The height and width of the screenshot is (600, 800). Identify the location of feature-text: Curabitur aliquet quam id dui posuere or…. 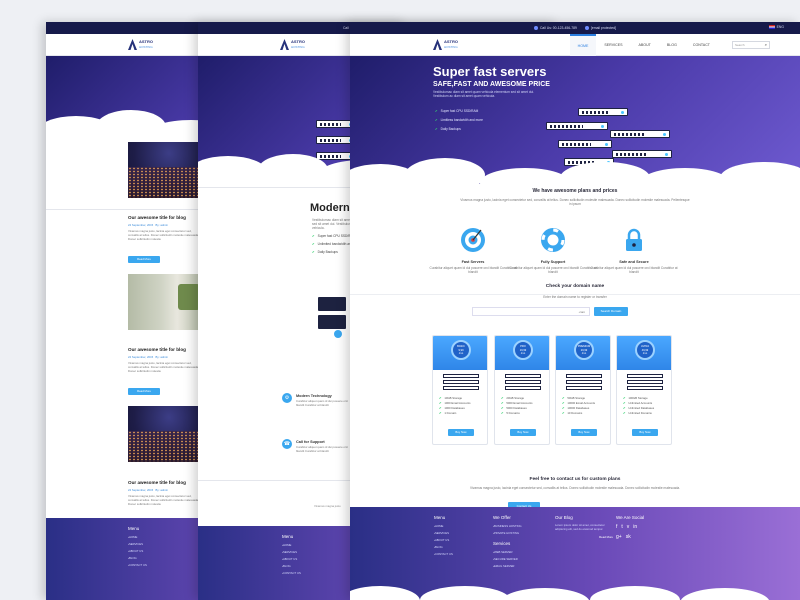
(322, 449).